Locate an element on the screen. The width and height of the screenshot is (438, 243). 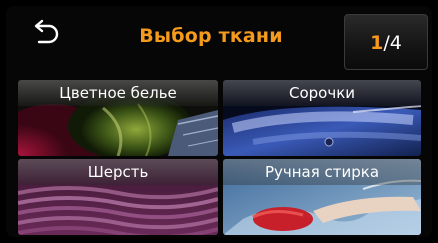
fabric-tile-colored: Цветное белье is located at coordinates (118, 118).